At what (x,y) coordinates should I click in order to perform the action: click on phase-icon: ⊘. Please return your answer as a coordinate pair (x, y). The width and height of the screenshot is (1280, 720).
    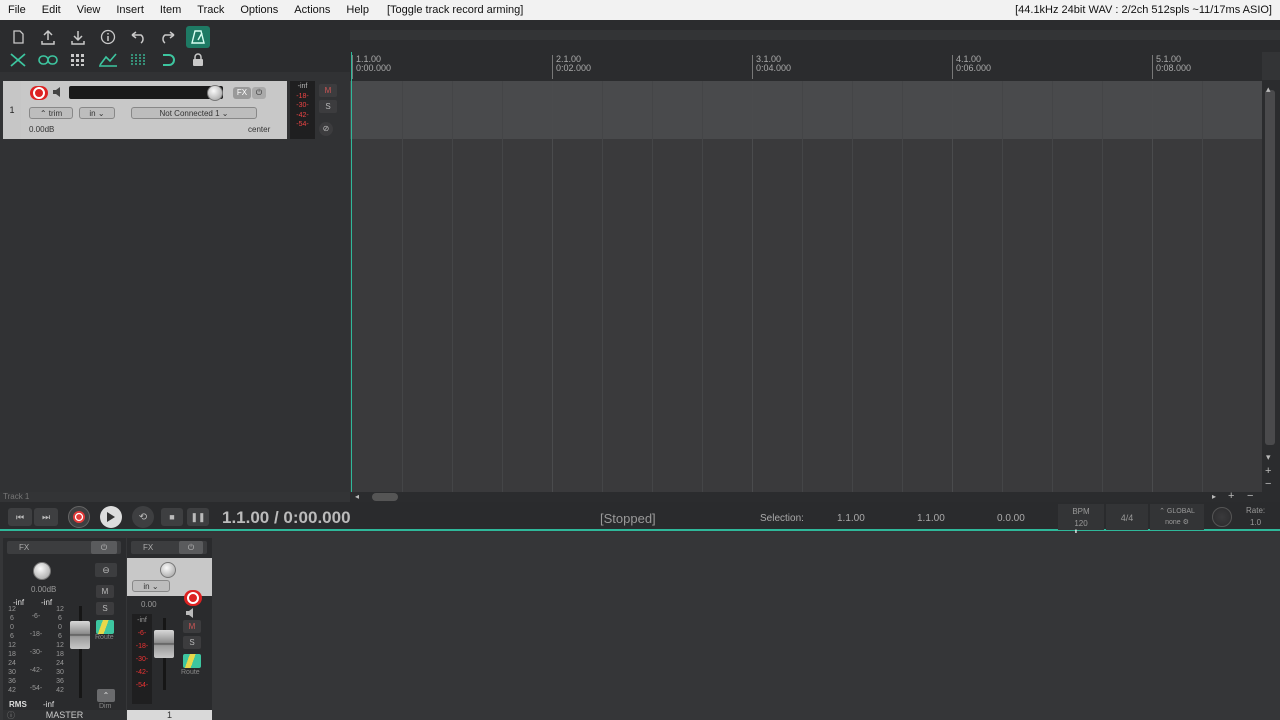
    Looking at the image, I should click on (326, 129).